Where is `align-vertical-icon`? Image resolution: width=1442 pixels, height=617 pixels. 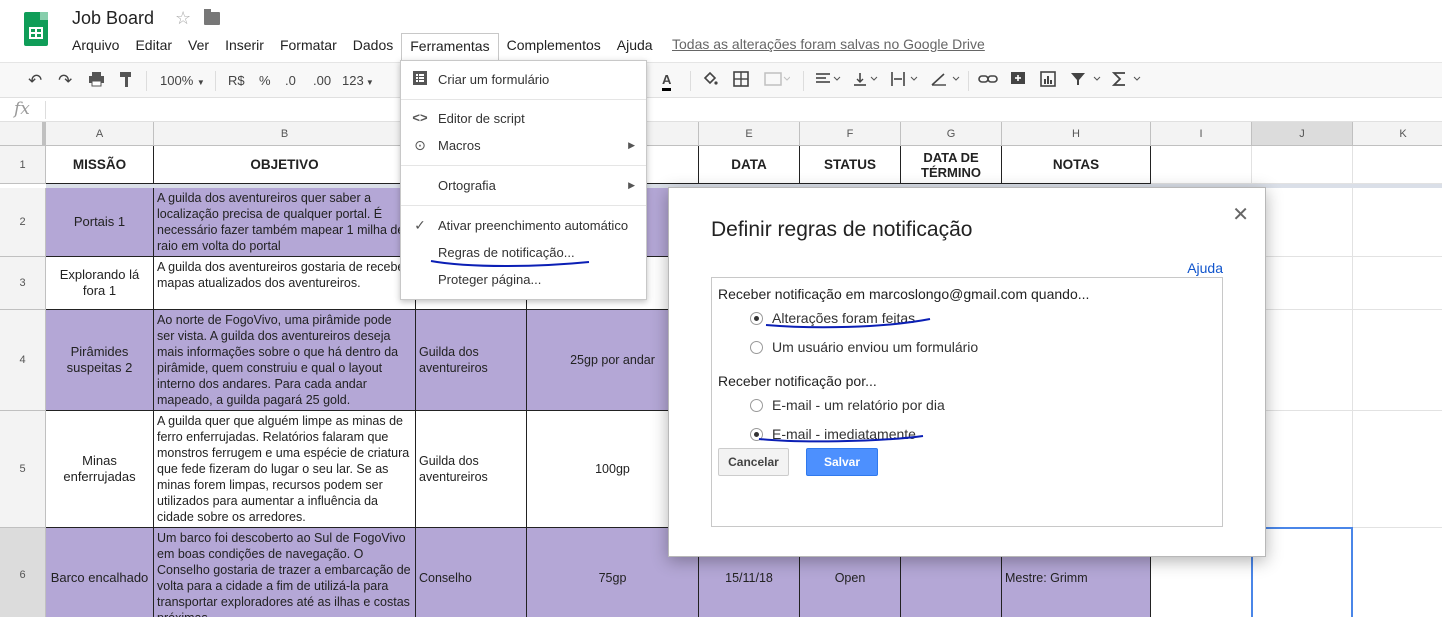 align-vertical-icon is located at coordinates (865, 81).